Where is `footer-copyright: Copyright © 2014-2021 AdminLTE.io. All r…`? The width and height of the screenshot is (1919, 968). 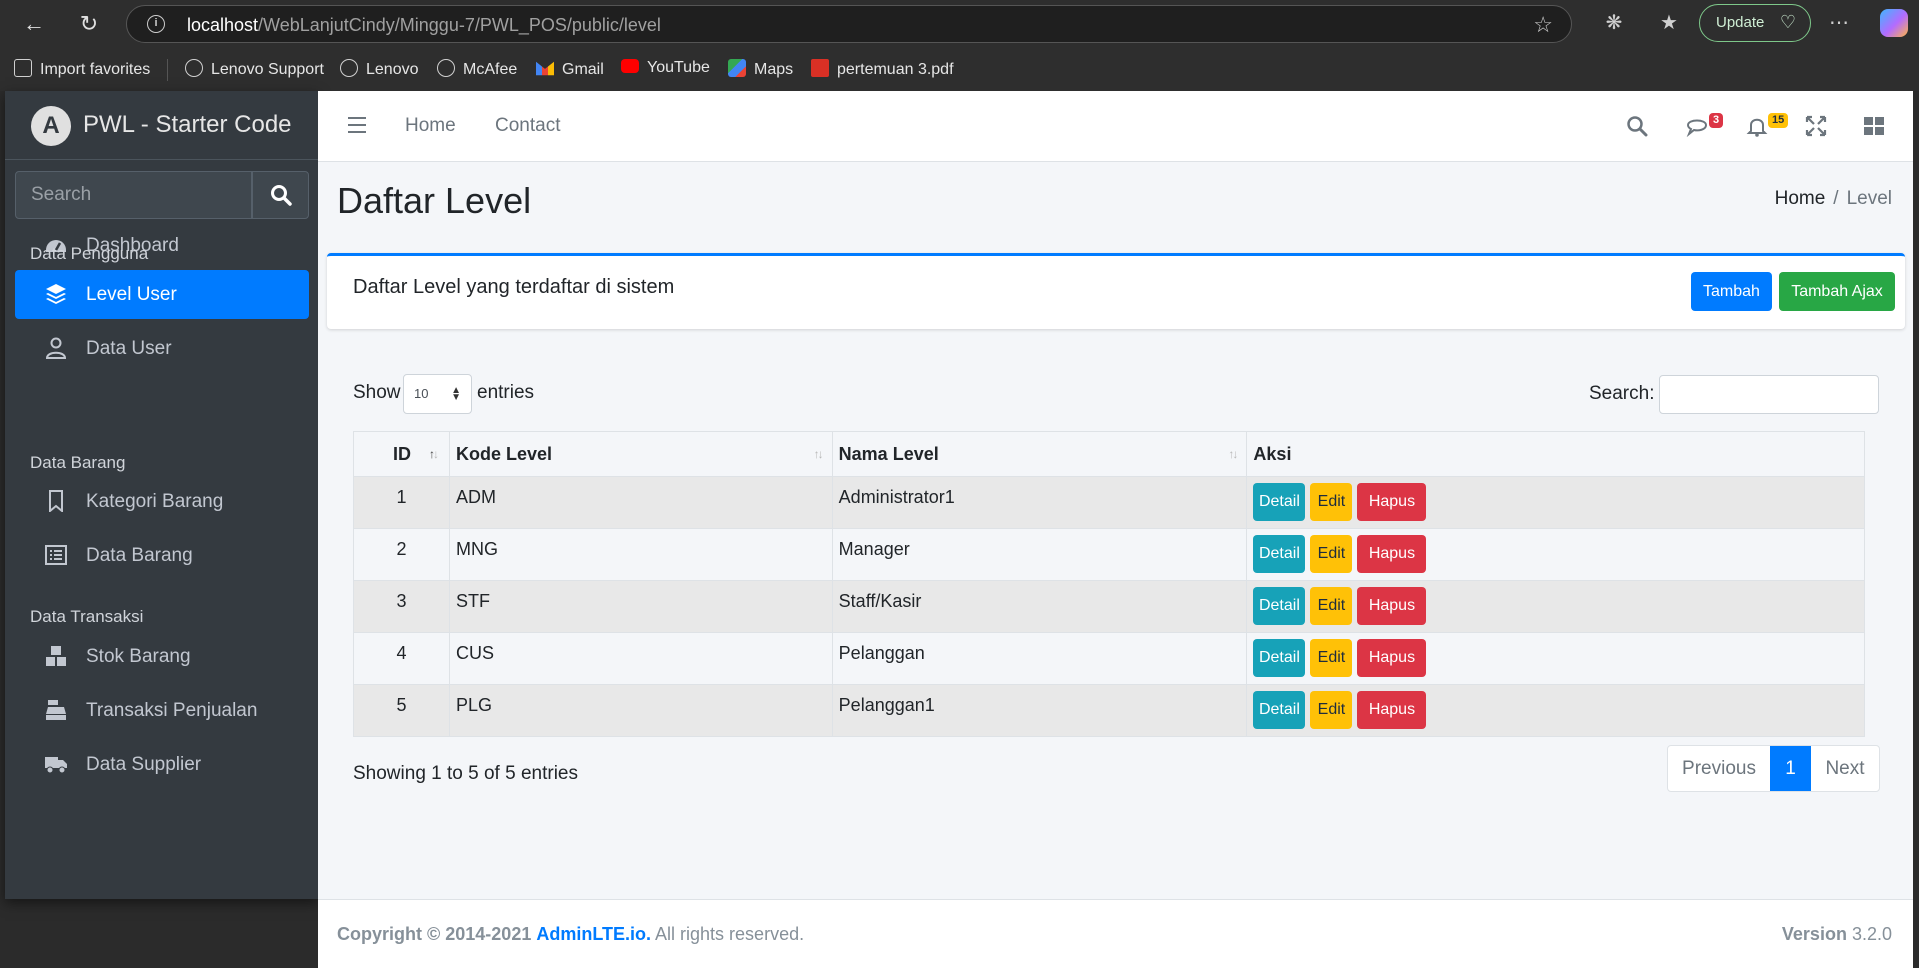 footer-copyright: Copyright © 2014-2021 AdminLTE.io. All r… is located at coordinates (571, 934).